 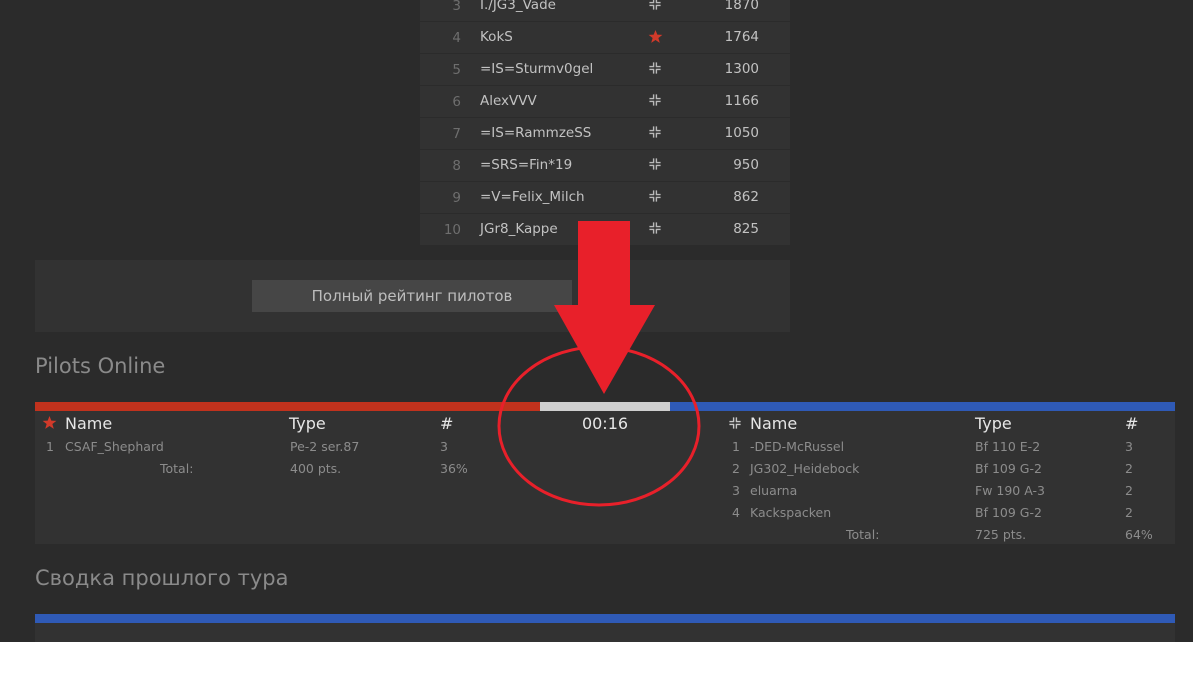 I want to click on blue-name-header: Name, so click(x=774, y=423).